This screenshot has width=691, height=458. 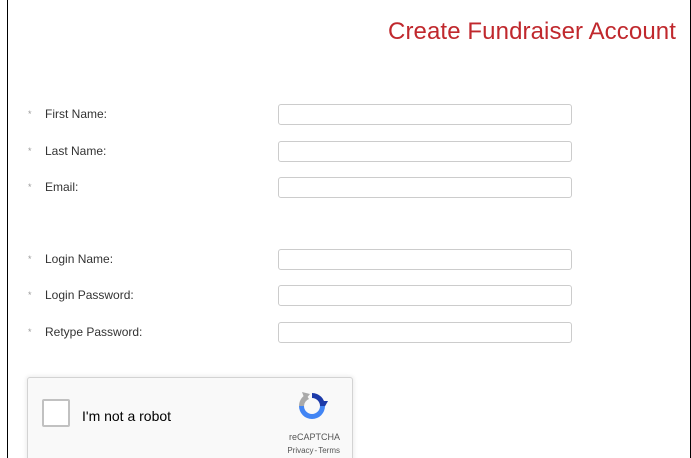 What do you see at coordinates (300, 450) in the screenshot?
I see `privacy-link: Privacy` at bounding box center [300, 450].